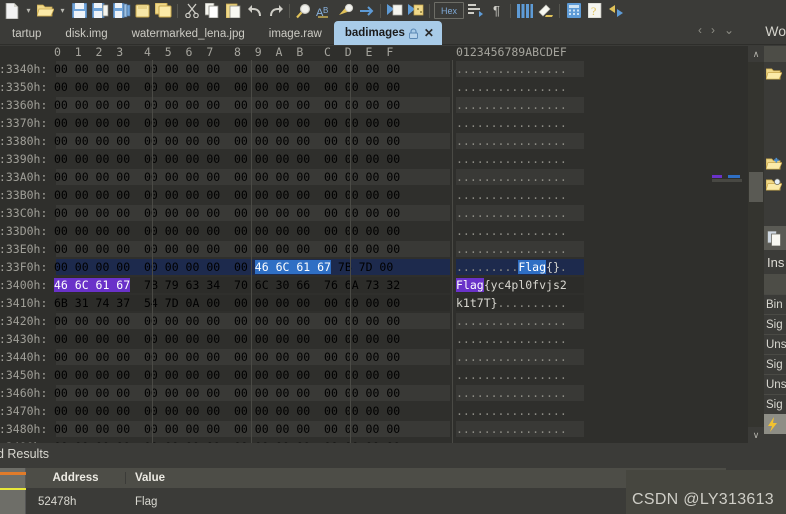 This screenshot has height=514, width=786. I want to click on open-disk-icon, so click(394, 10).